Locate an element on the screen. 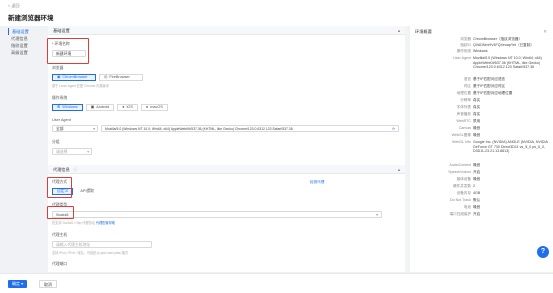 This screenshot has height=293, width=553. browser-option-chrome: ◉ ChromBrowser is located at coordinates (74, 77).